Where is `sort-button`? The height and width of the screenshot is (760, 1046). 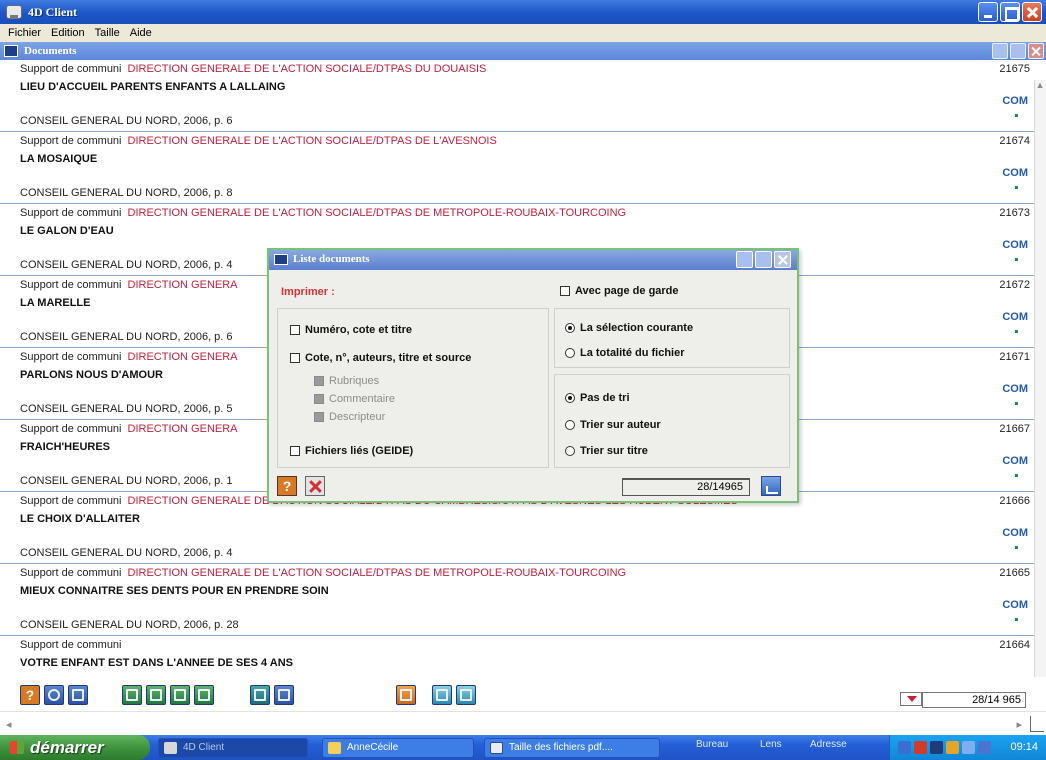 sort-button is located at coordinates (466, 695).